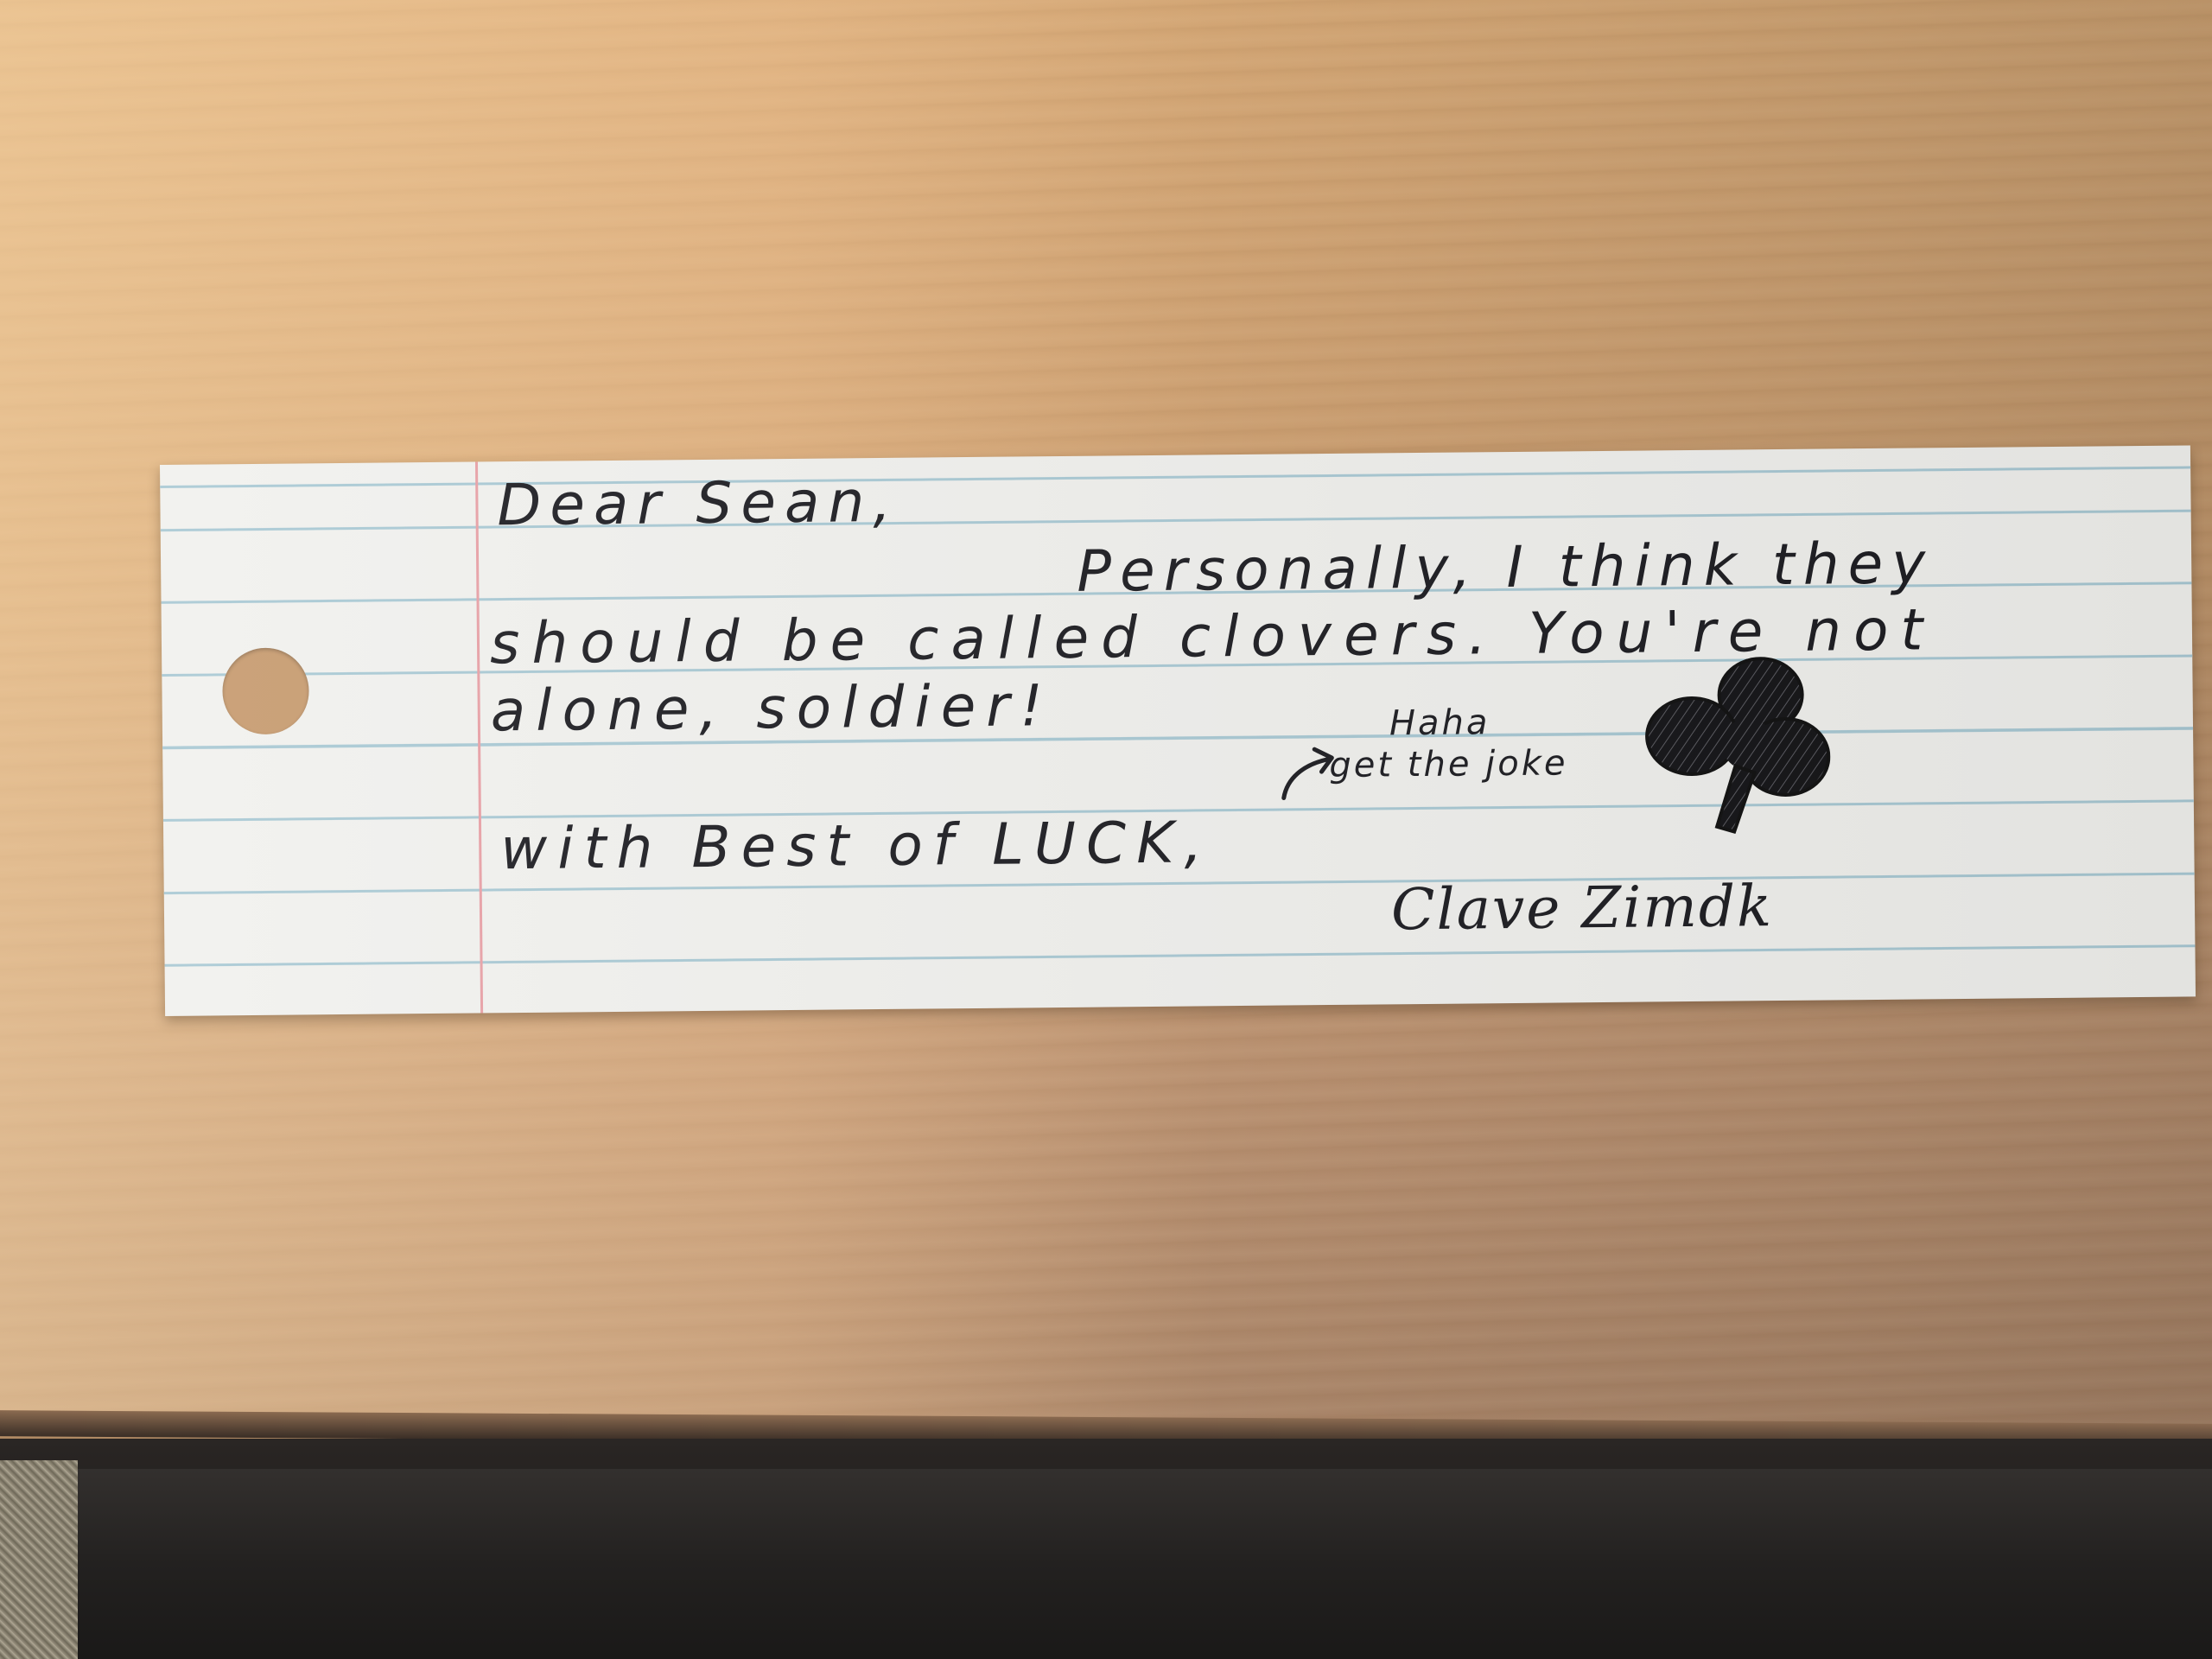 This screenshot has height=1659, width=2212. Describe the element at coordinates (479, 737) in the screenshot. I see `margin-line` at that location.